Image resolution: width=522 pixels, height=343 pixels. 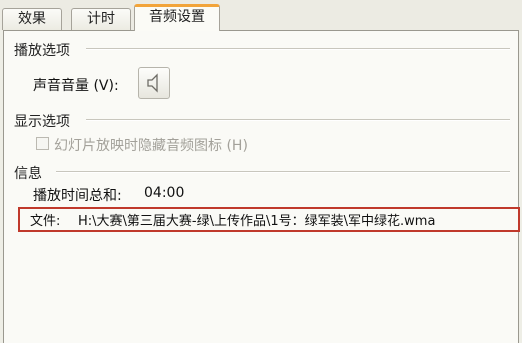 I want to click on tab-timing: 计时, so click(x=101, y=19).